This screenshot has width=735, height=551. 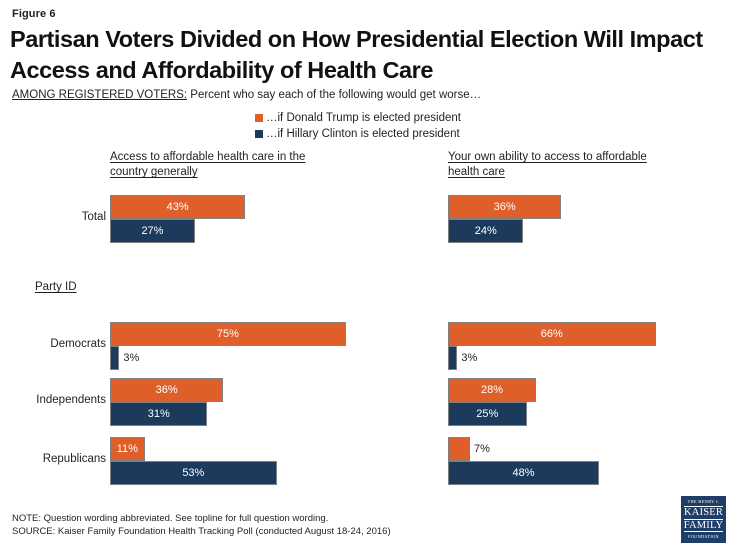 I want to click on legend-item-clinton: …if Hillary Clinton is elected president, so click(x=358, y=134).